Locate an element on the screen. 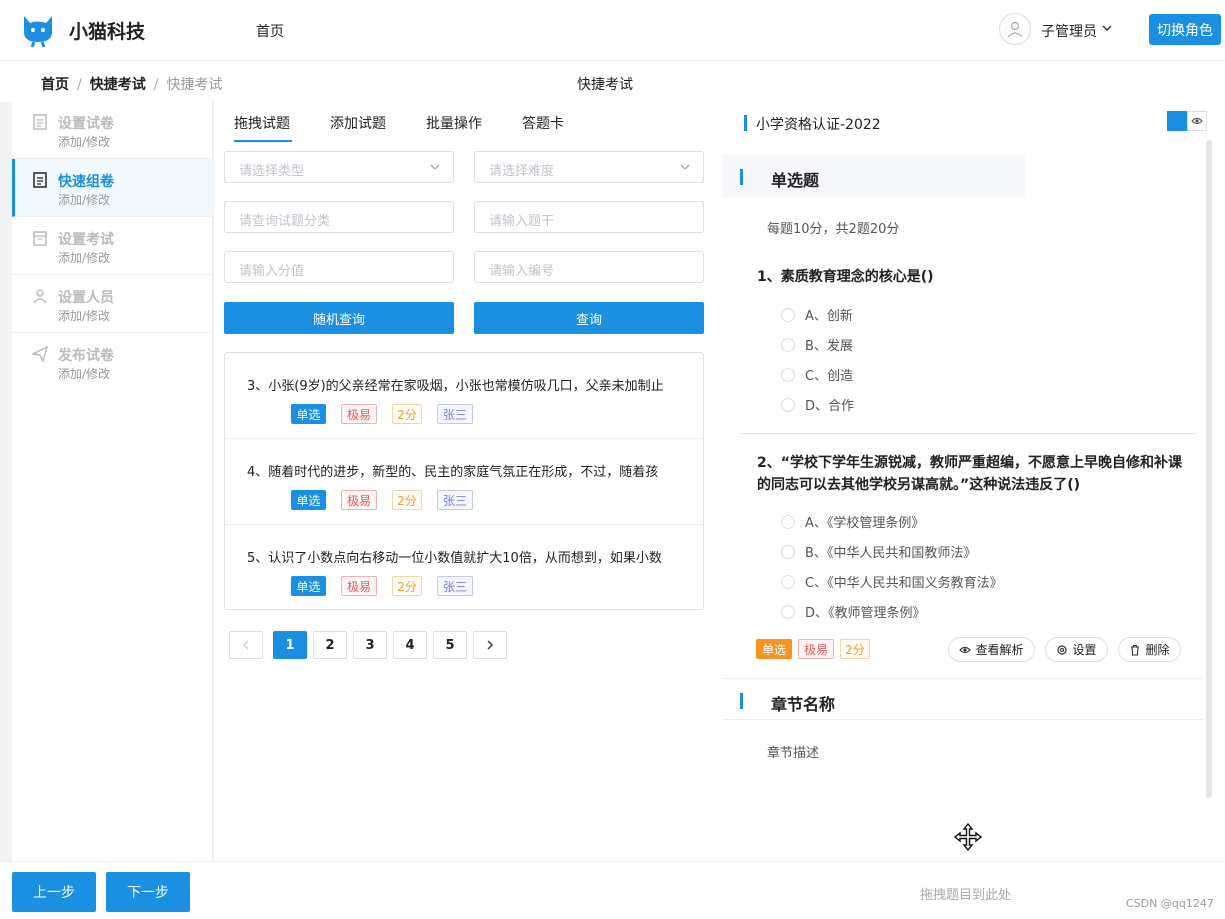 The image size is (1225, 919). code-input: 请输入编号 is located at coordinates (589, 267).